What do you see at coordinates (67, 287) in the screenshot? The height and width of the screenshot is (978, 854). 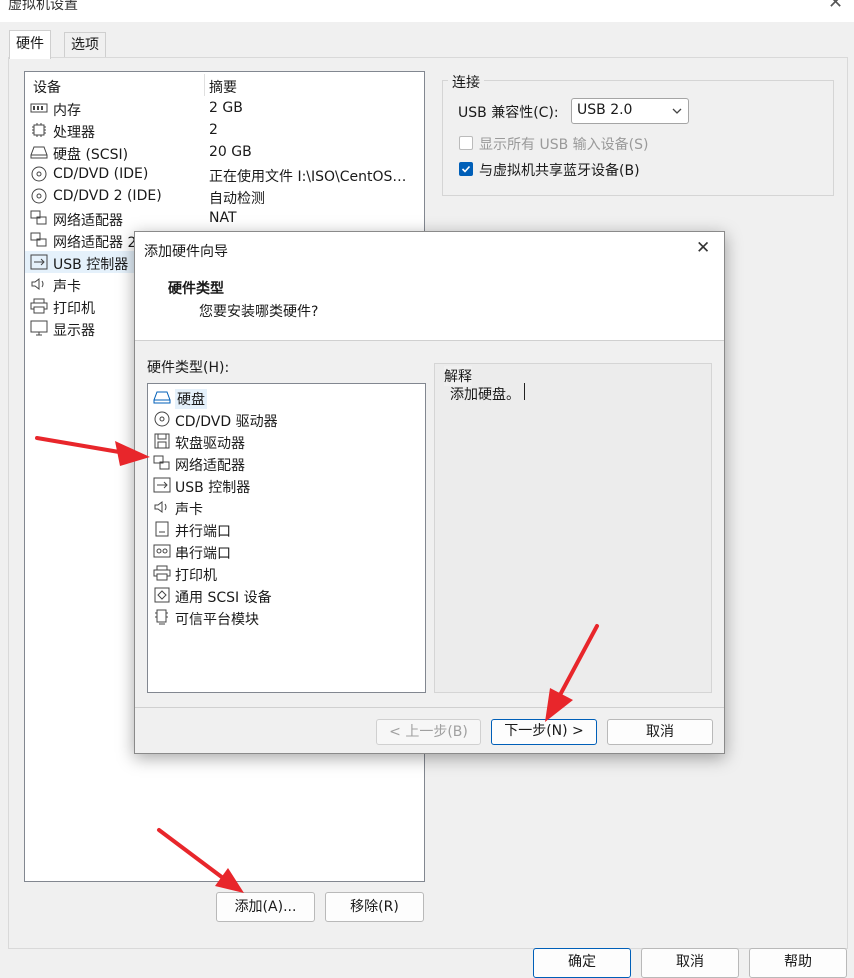 I see `device-name: 声卡` at bounding box center [67, 287].